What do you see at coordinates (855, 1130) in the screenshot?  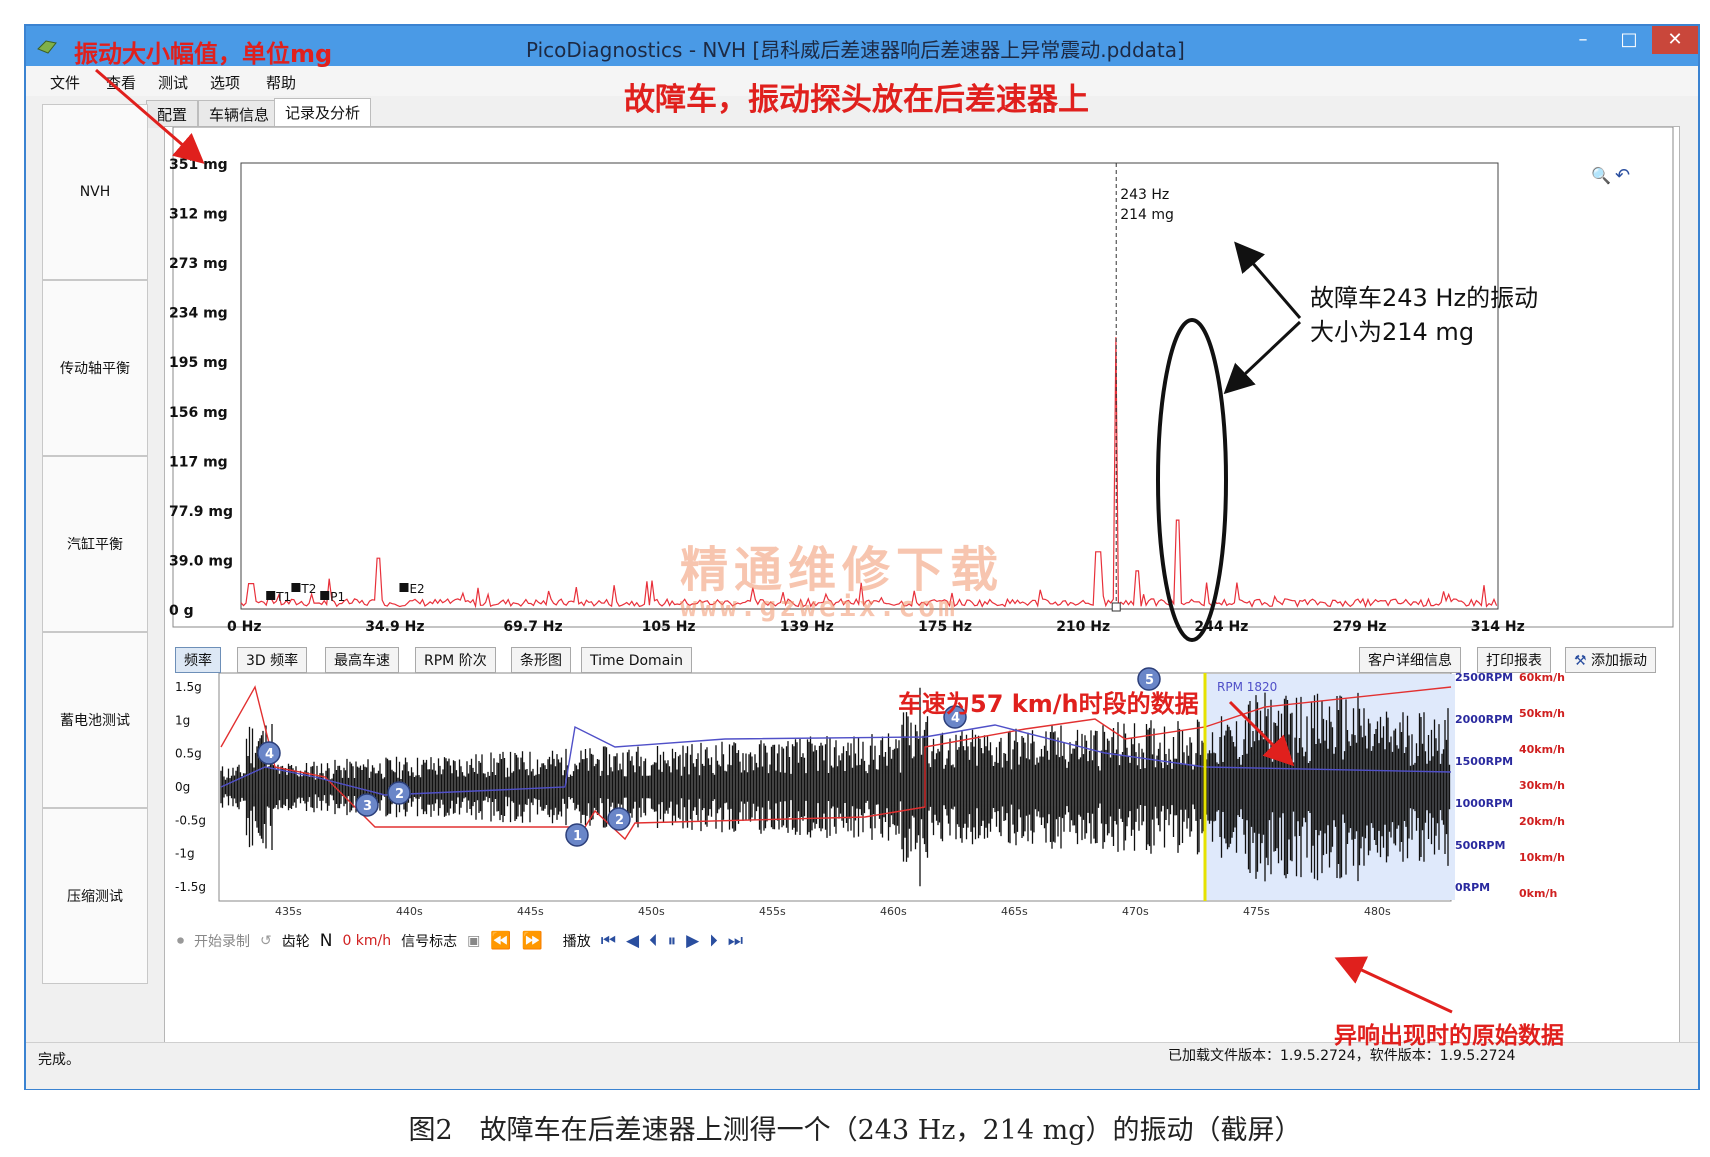 I see `figure-caption: 图2 故障车在后差速器上测得一个（243 Hz，214 mg）的振动（截屏）` at bounding box center [855, 1130].